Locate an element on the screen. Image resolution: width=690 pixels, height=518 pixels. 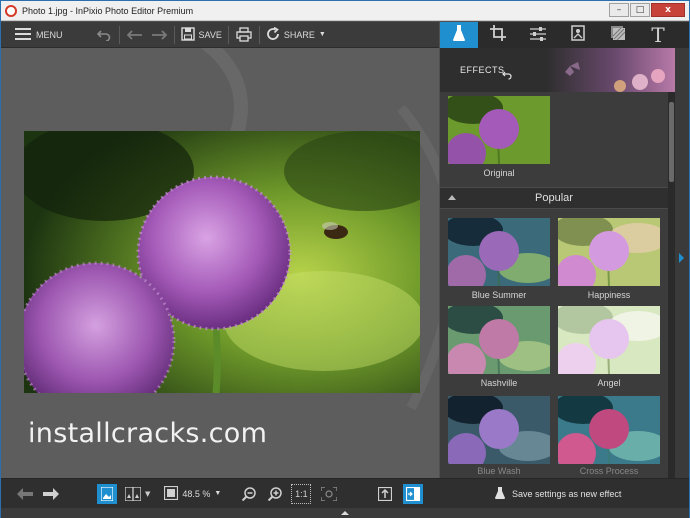
tab-overlays is located at coordinates (578, 35).